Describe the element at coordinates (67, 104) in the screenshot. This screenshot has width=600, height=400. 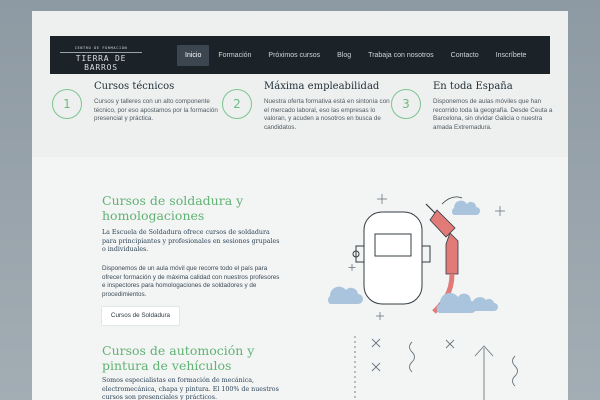
I see `feature-number-badge: 1` at that location.